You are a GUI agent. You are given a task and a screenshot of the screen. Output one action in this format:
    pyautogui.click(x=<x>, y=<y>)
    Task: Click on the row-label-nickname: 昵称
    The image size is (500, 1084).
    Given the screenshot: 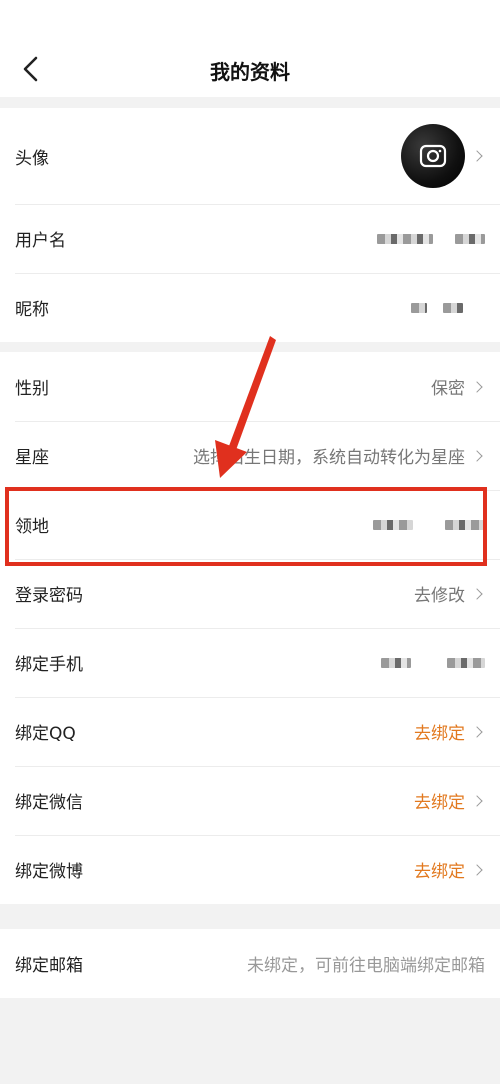 What is the action you would take?
    pyautogui.click(x=32, y=310)
    